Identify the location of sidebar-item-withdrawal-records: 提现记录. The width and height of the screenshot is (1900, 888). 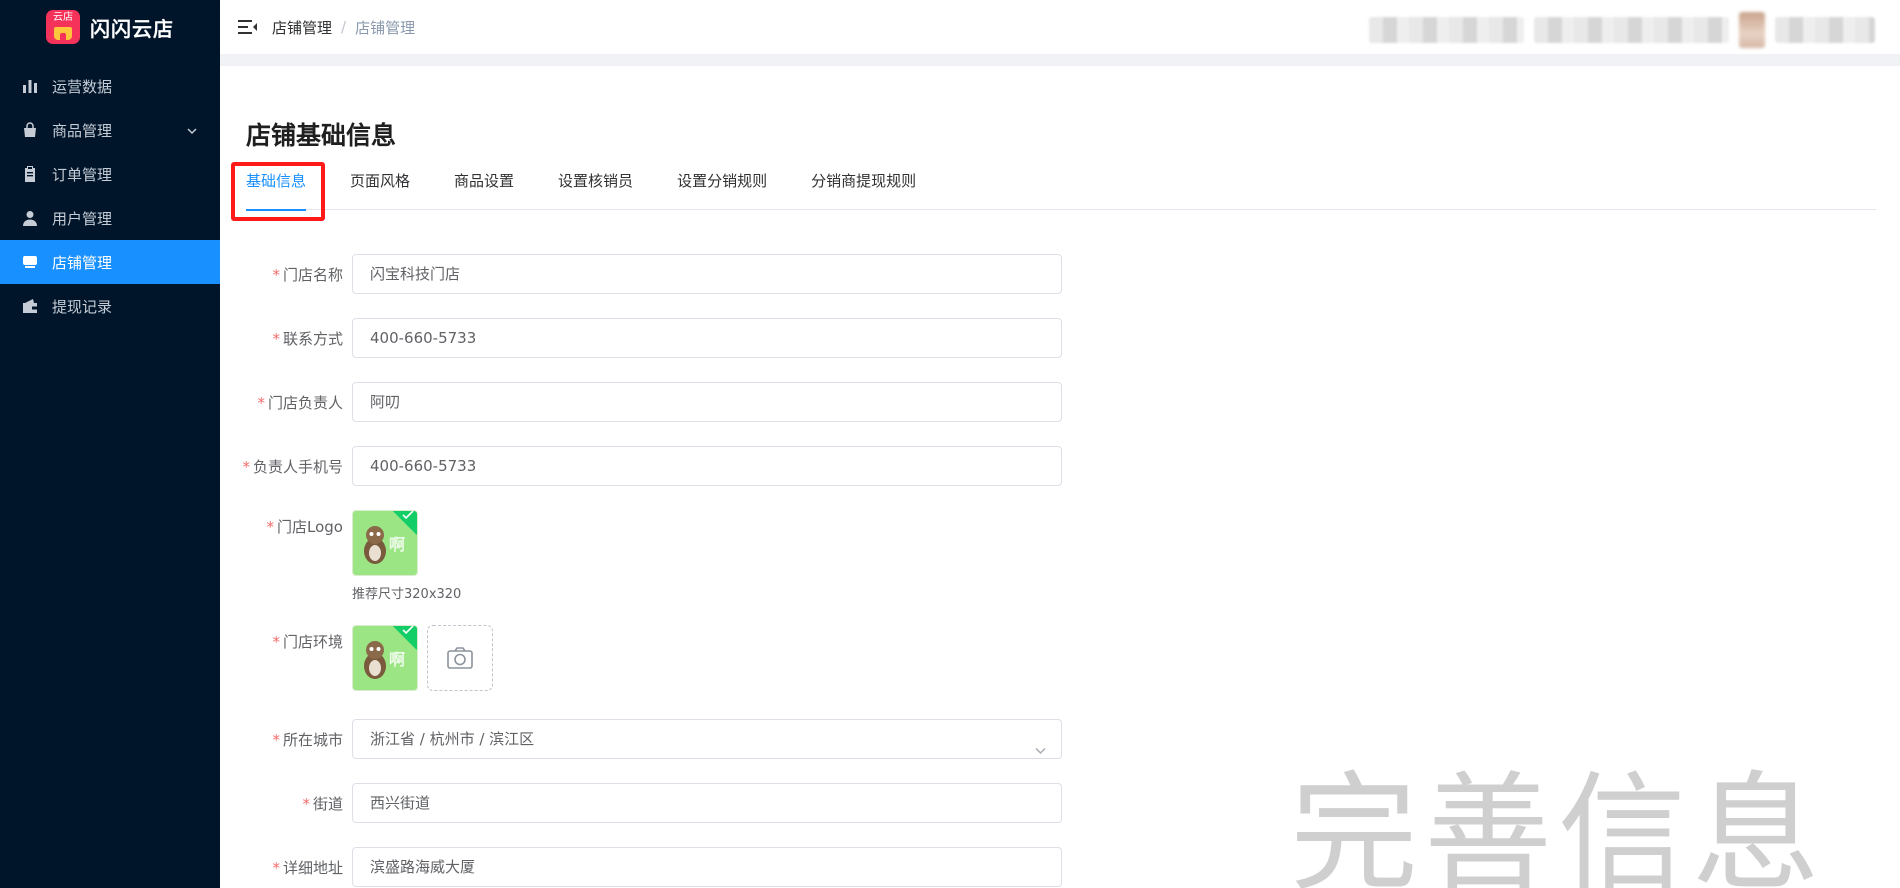
(110, 306).